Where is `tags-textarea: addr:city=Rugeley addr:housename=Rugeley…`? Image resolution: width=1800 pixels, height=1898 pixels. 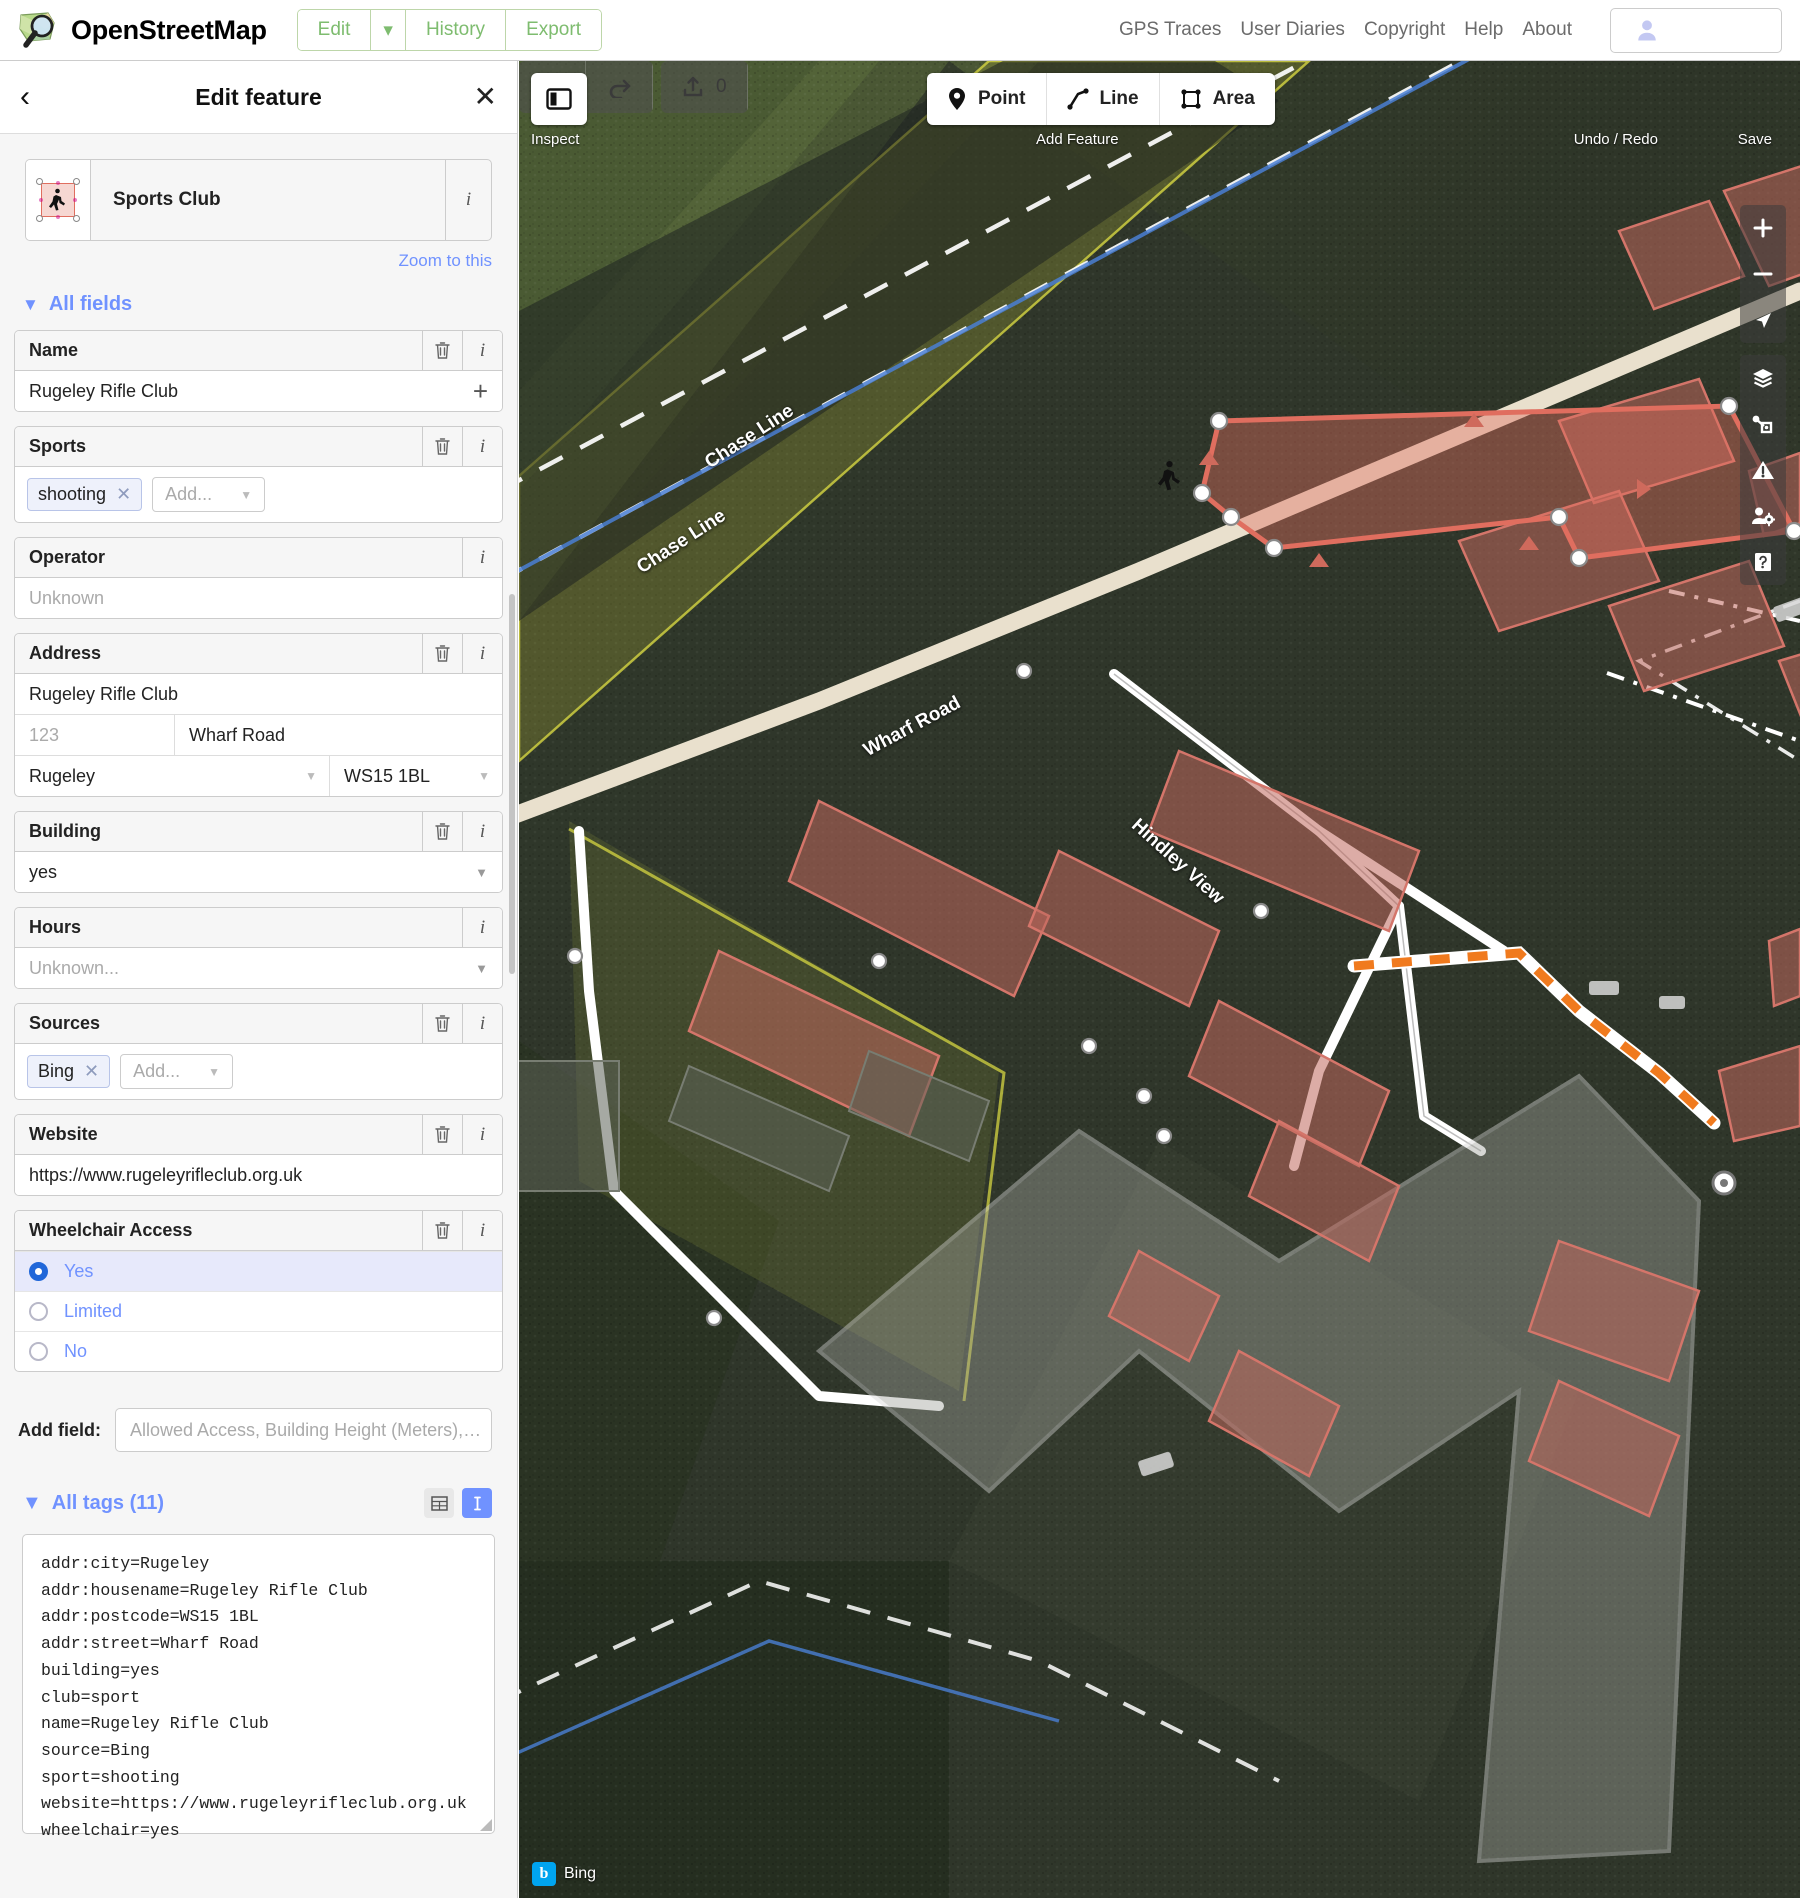 tags-textarea: addr:city=Rugeley addr:housename=Rugeley… is located at coordinates (258, 1687).